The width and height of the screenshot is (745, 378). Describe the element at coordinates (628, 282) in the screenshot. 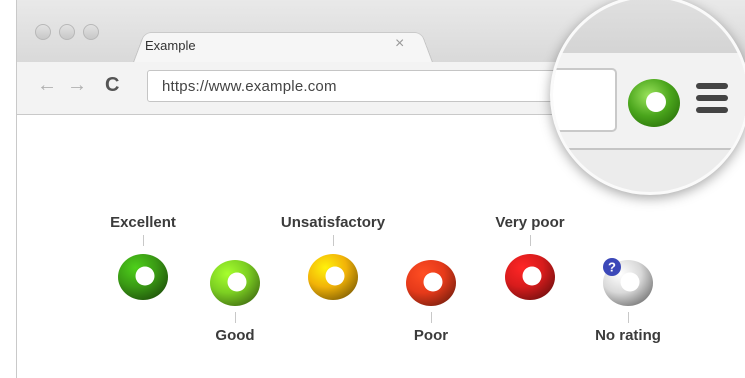

I see `rating-ring-icon: ?` at that location.